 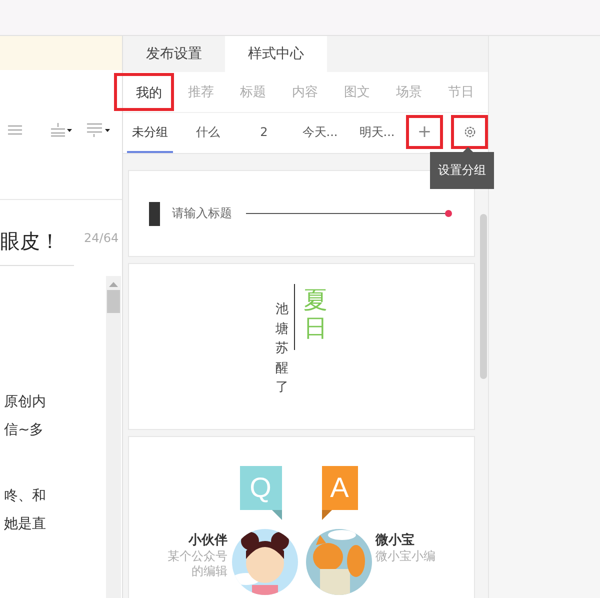 What do you see at coordinates (264, 133) in the screenshot?
I see `group-tab: 2` at bounding box center [264, 133].